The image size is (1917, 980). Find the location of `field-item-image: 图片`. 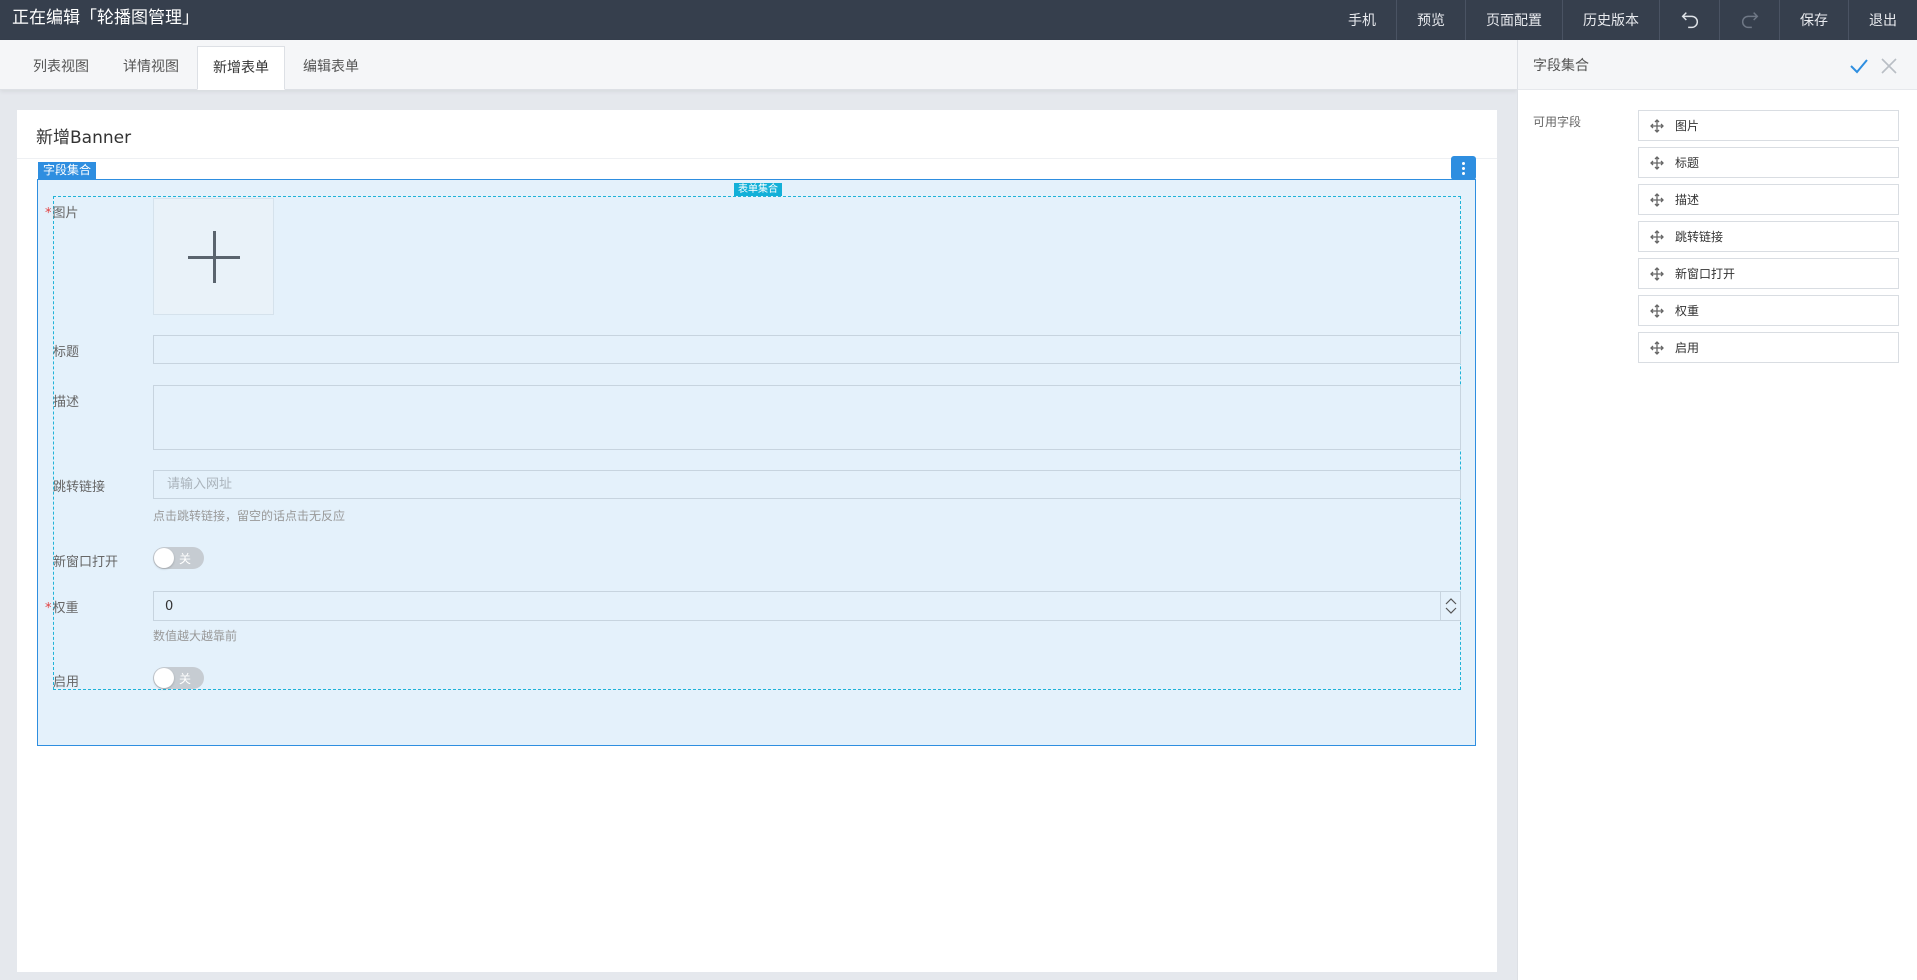

field-item-image: 图片 is located at coordinates (1768, 125).